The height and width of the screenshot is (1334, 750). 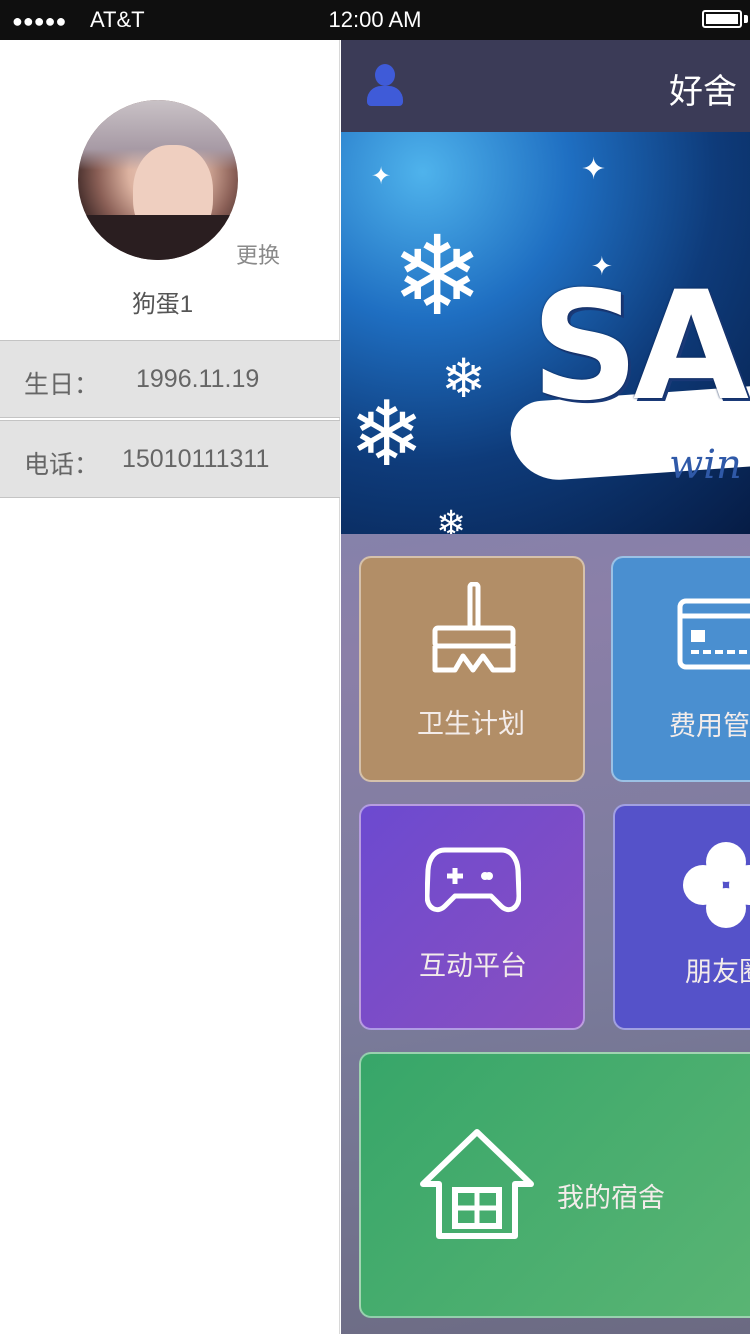 I want to click on banner-ribbon-text: win, so click(x=705, y=465).